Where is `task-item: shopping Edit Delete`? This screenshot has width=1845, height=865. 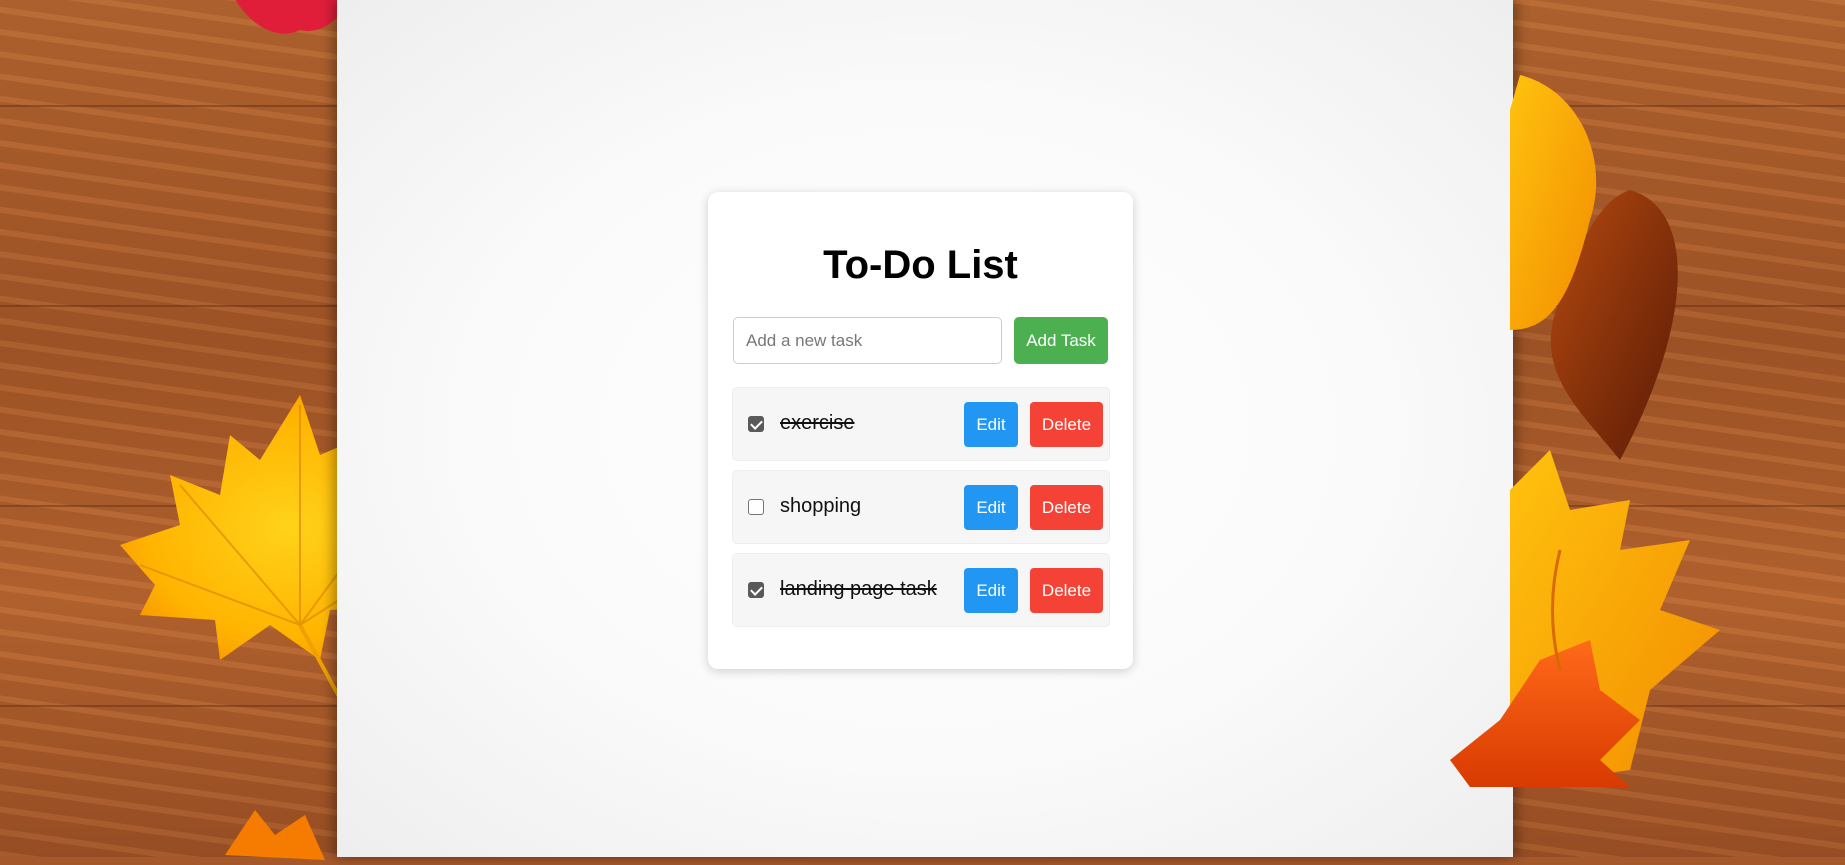 task-item: shopping Edit Delete is located at coordinates (921, 507).